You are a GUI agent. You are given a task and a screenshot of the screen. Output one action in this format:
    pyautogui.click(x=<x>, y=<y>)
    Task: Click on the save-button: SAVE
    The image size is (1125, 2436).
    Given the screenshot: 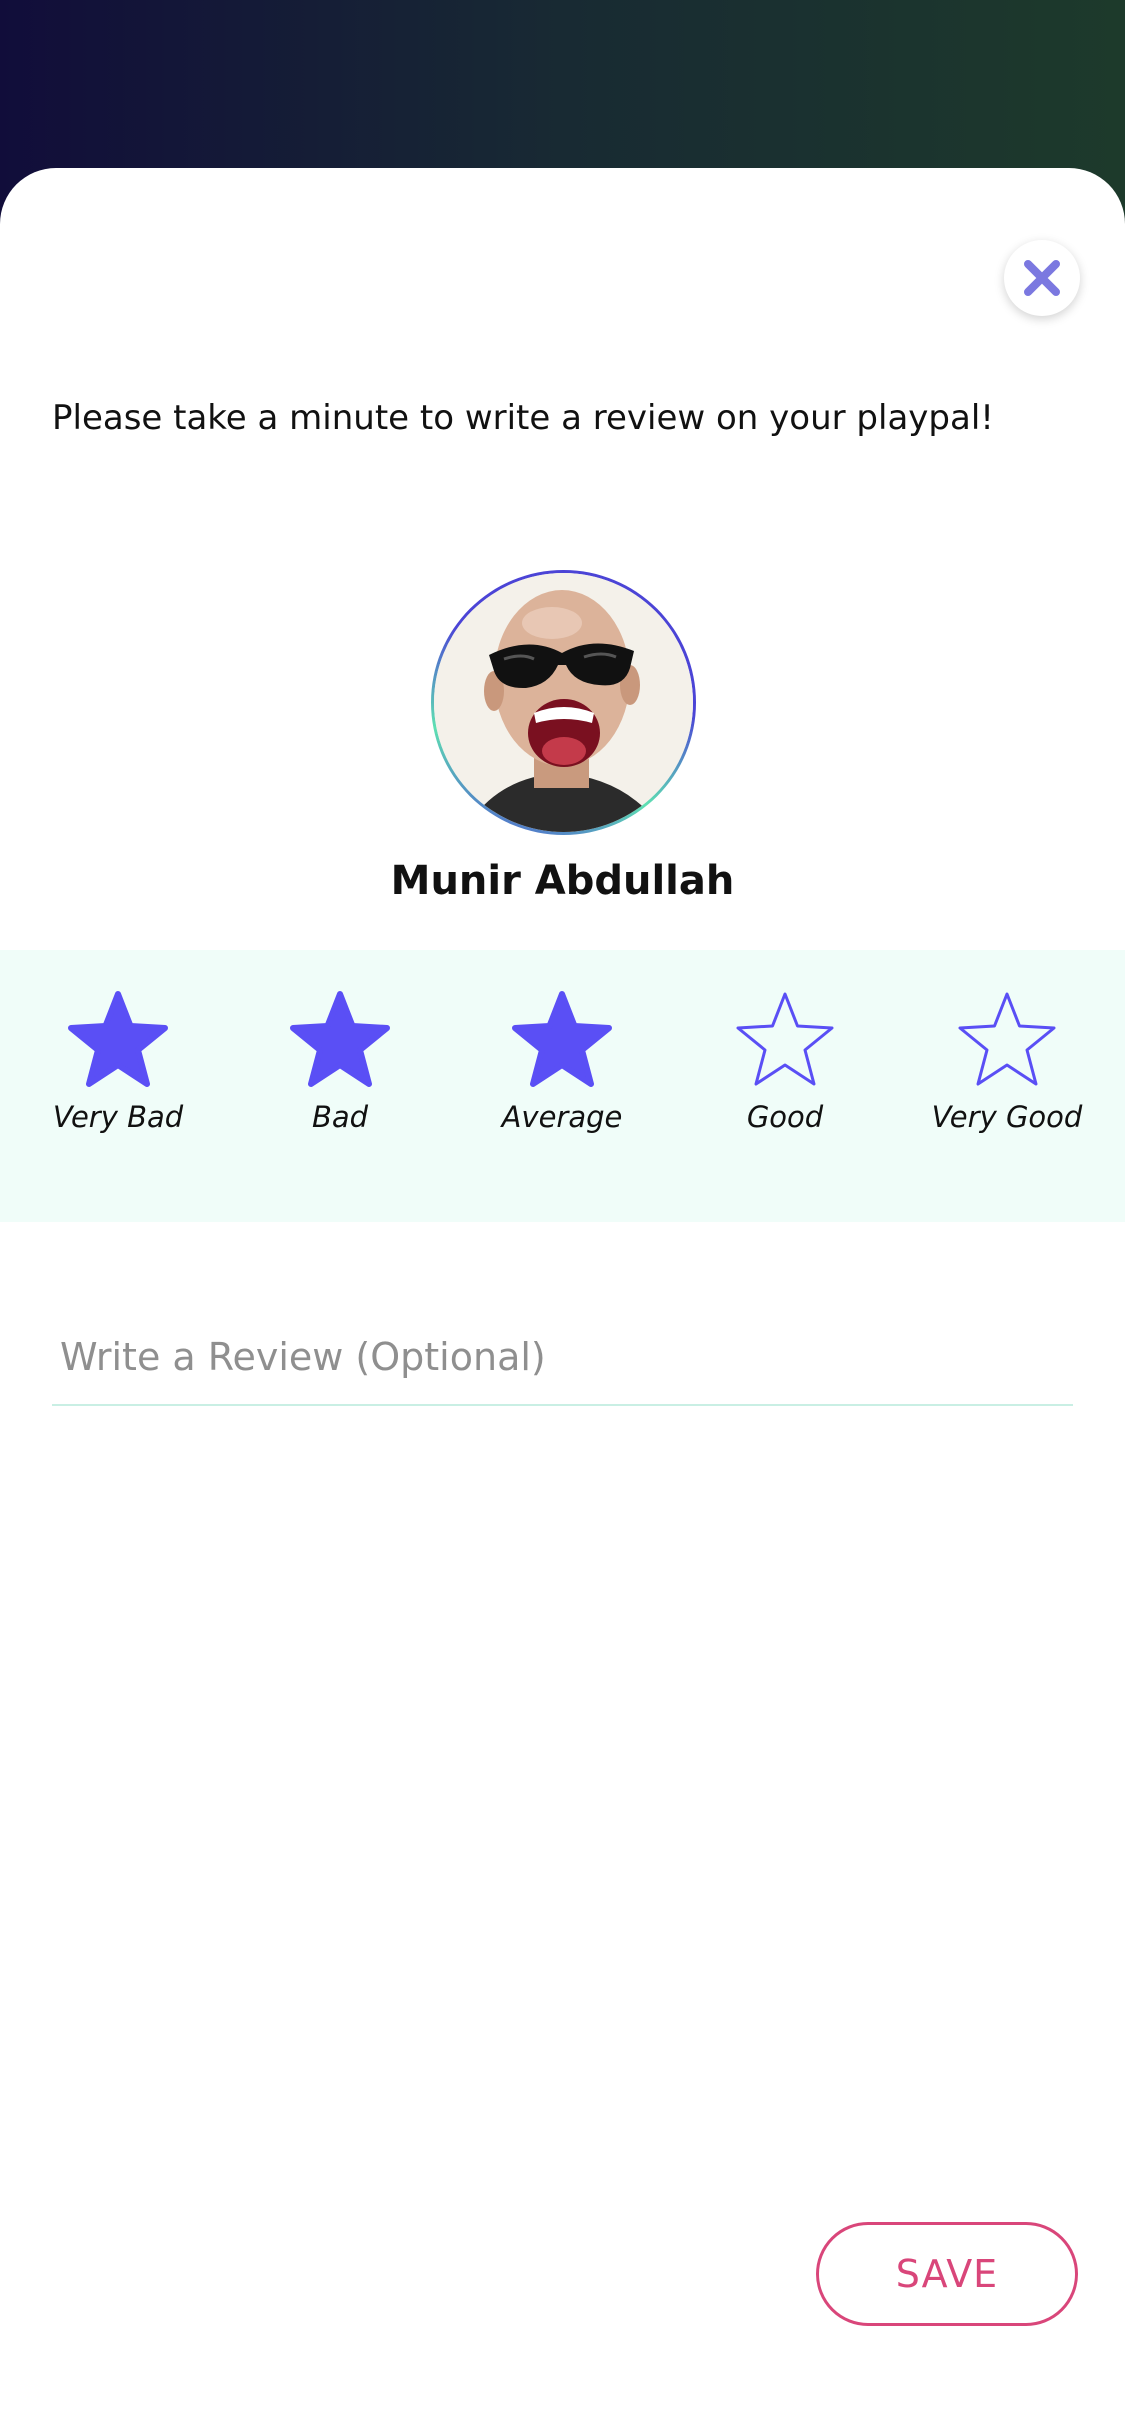 What is the action you would take?
    pyautogui.click(x=947, y=2274)
    